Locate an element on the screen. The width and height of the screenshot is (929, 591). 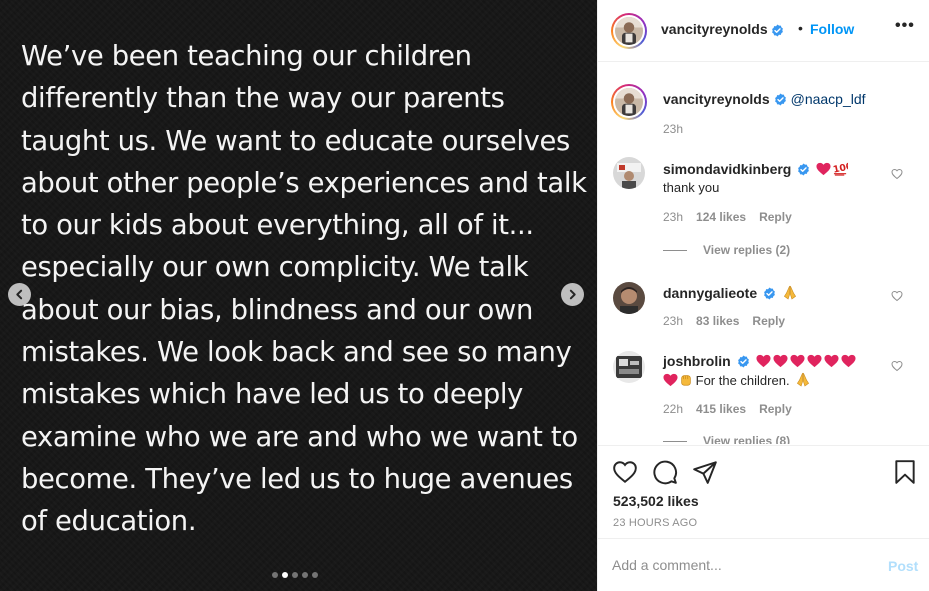
caption-time: 23h is located at coordinates (673, 129).